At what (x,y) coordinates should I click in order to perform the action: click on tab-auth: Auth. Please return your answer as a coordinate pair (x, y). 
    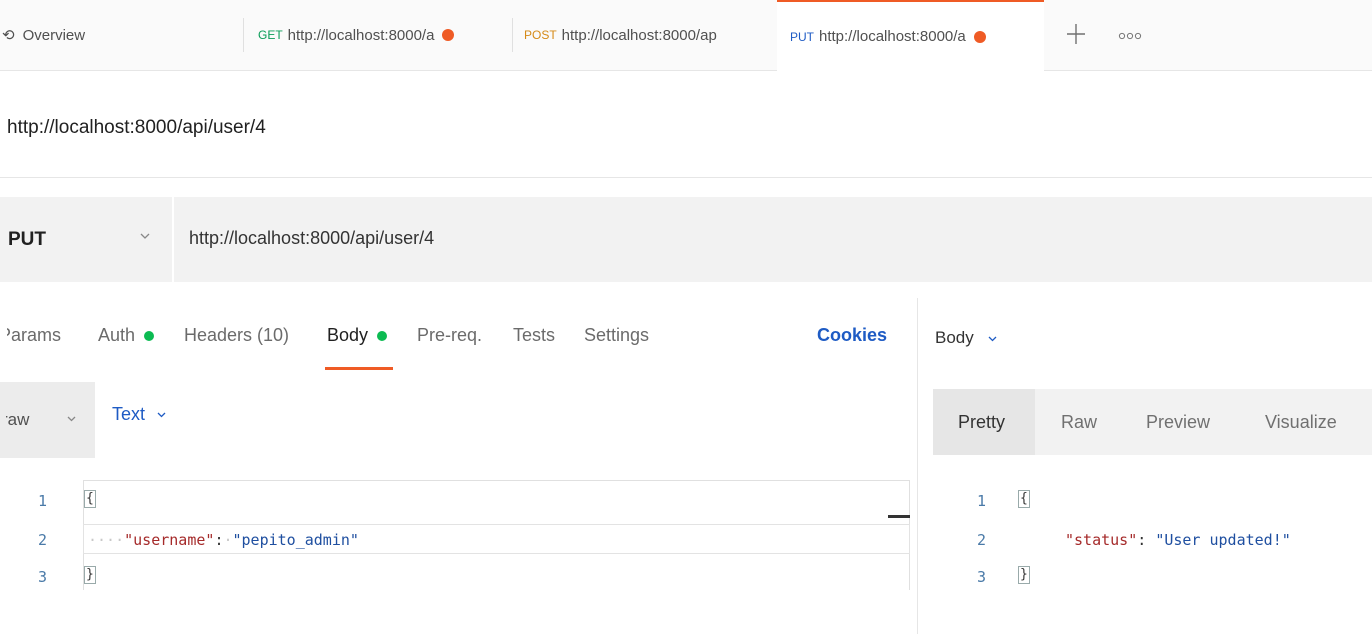
    Looking at the image, I should click on (126, 335).